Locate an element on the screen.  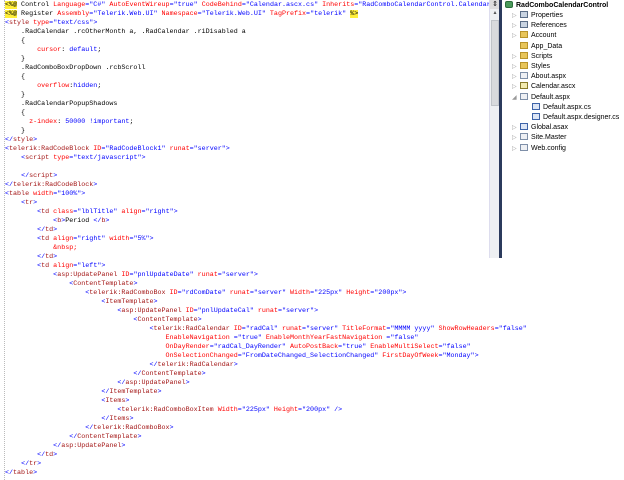
code-token: tr is located at coordinates (29, 203).